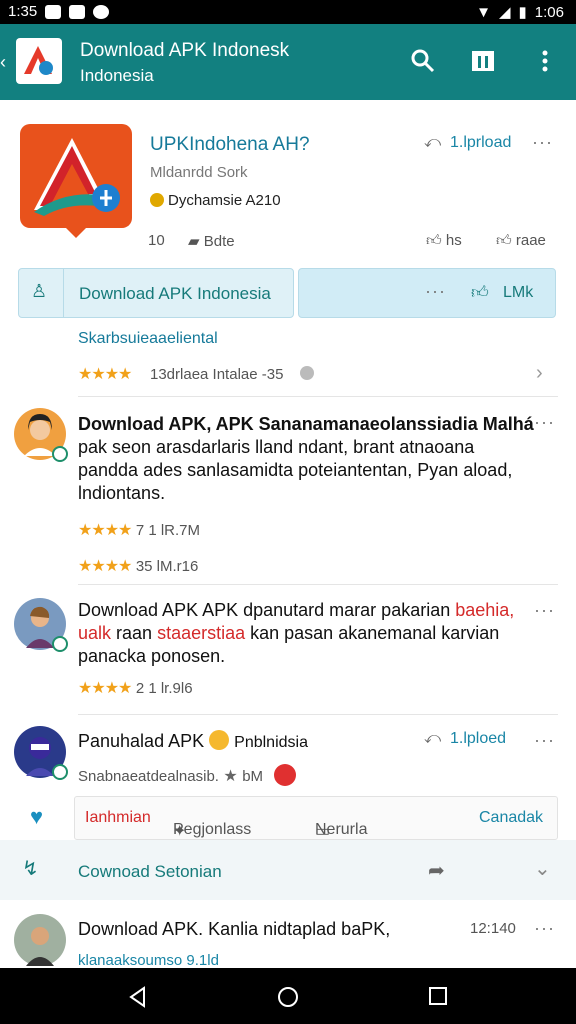  Describe the element at coordinates (224, 200) in the screenshot. I see `version-label: Dychamsie A210` at that location.